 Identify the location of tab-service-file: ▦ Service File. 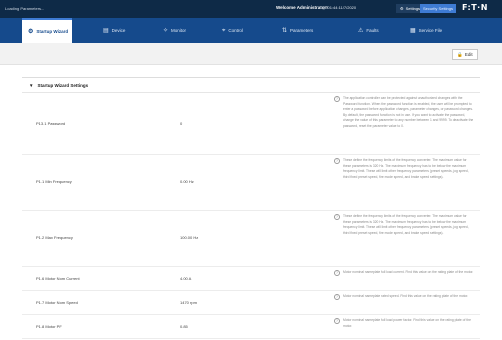
(426, 30).